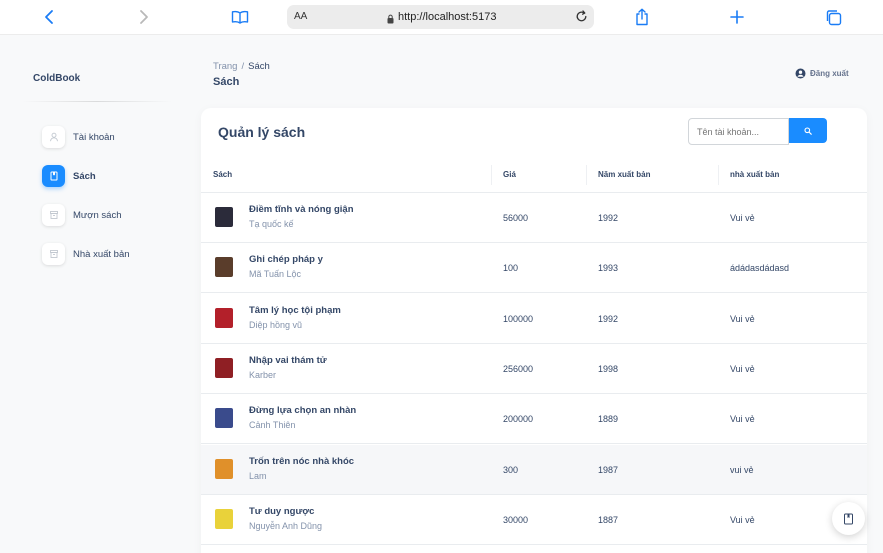 Image resolution: width=883 pixels, height=553 pixels. I want to click on lock-icon, so click(390, 20).